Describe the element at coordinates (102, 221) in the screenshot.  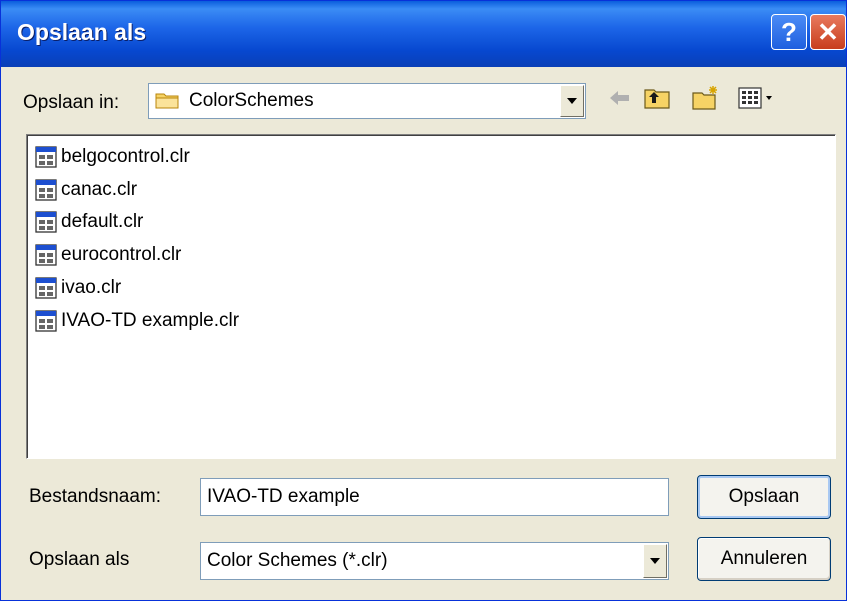
I see `file-name: default.clr` at that location.